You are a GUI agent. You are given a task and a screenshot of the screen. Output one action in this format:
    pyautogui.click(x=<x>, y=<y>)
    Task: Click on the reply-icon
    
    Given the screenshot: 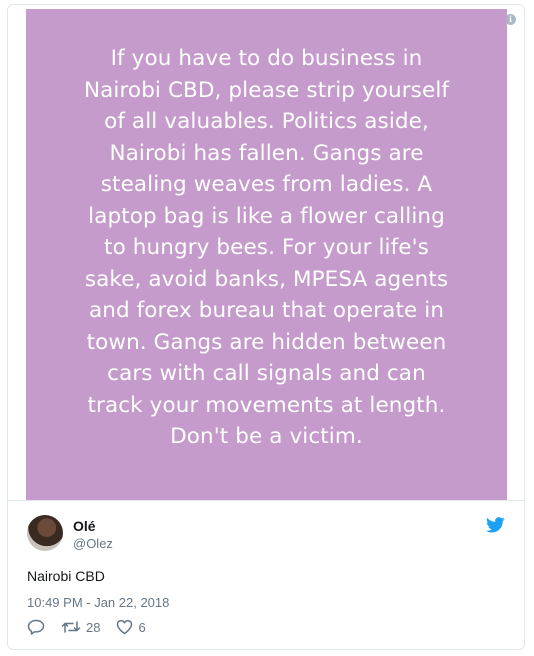 What is the action you would take?
    pyautogui.click(x=36, y=627)
    